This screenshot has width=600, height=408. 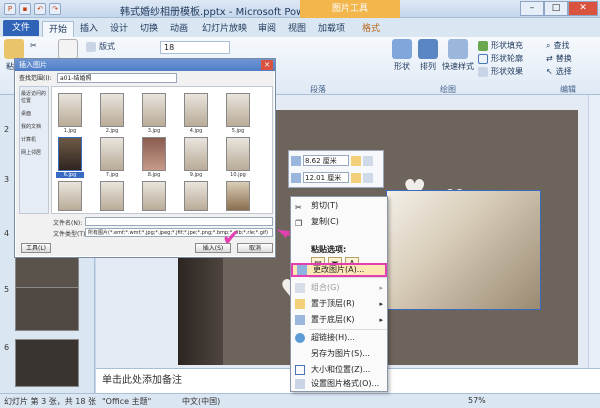 What do you see at coordinates (368, 177) in the screenshot?
I see `style-icon` at bounding box center [368, 177].